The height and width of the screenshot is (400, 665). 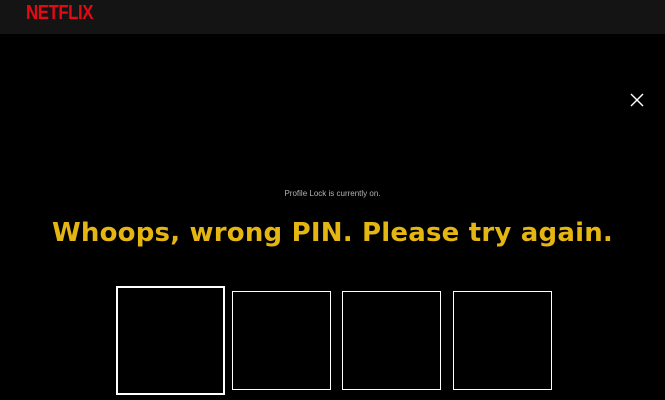 I want to click on wrong-pin-message: Whoops, wrong PIN. Please try again., so click(x=332, y=233).